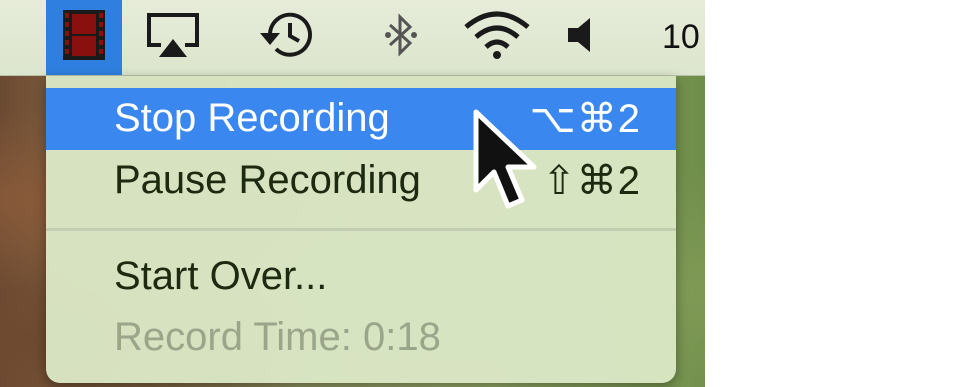 The image size is (974, 387). I want to click on wifi-button, so click(497, 37).